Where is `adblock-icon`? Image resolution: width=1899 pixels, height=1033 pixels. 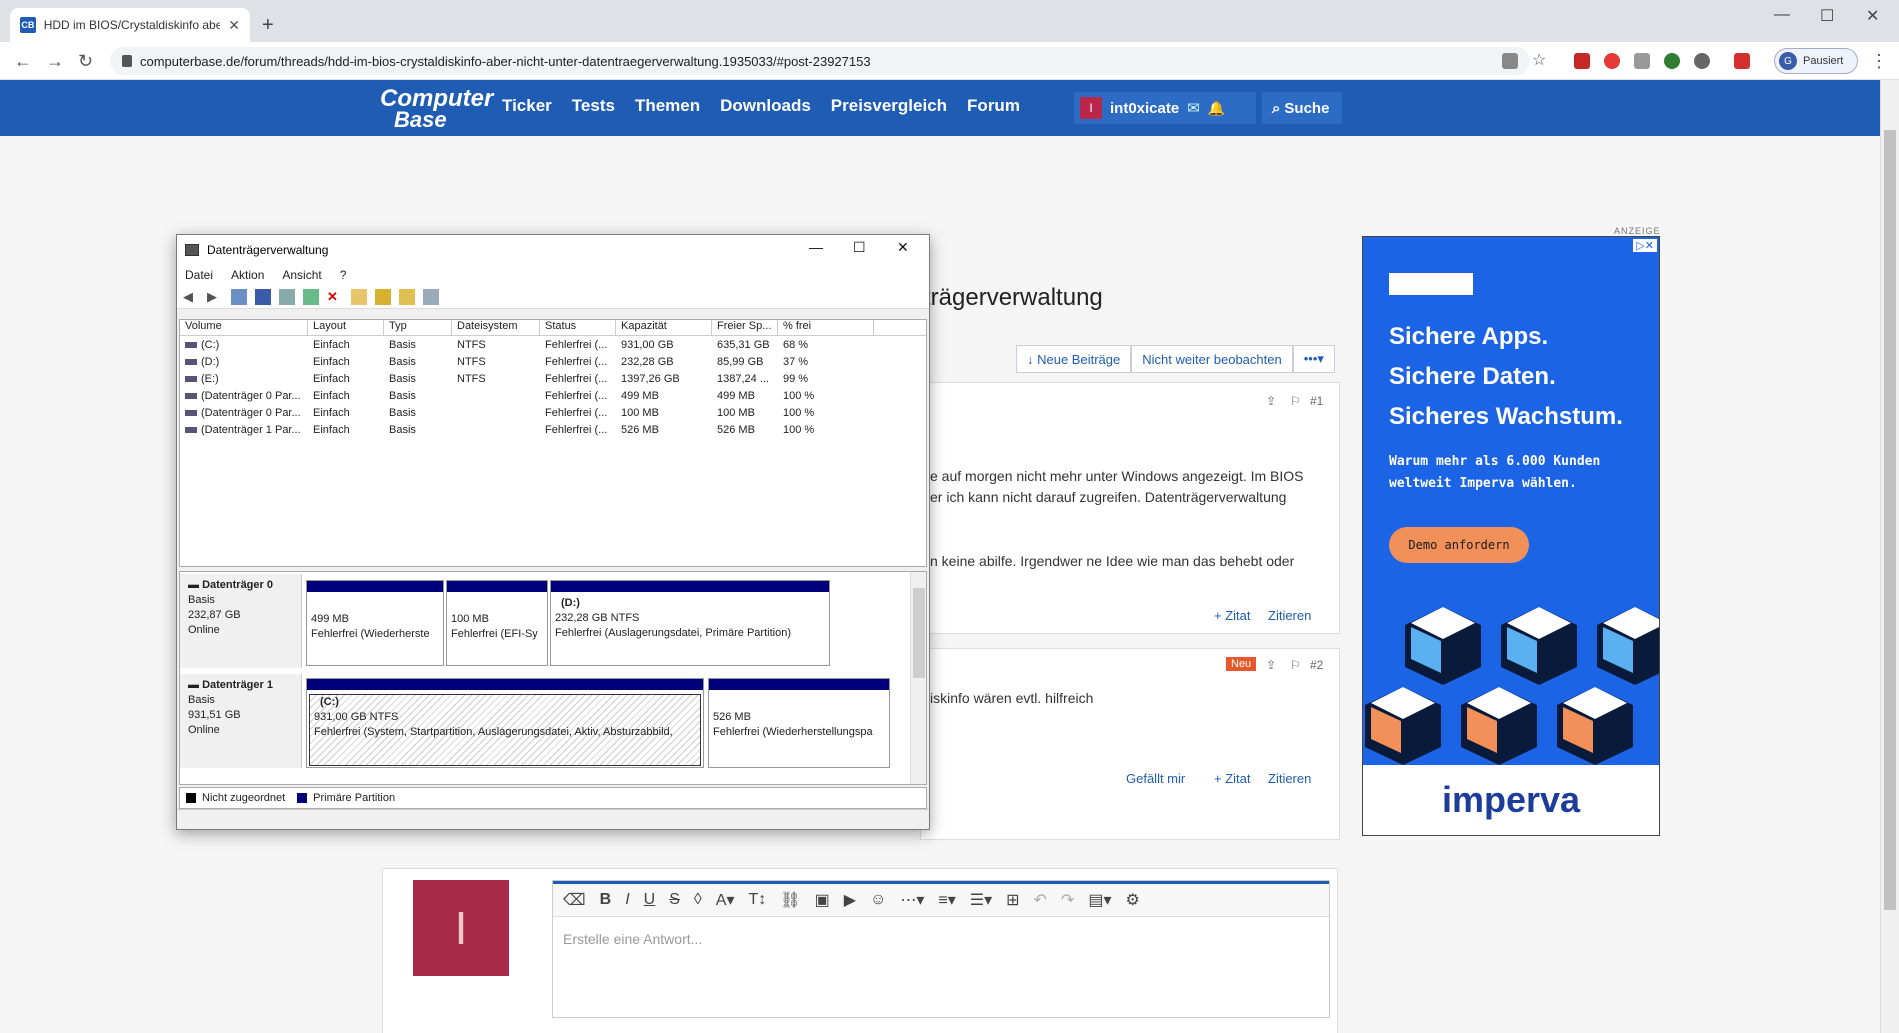
adblock-icon is located at coordinates (1582, 61).